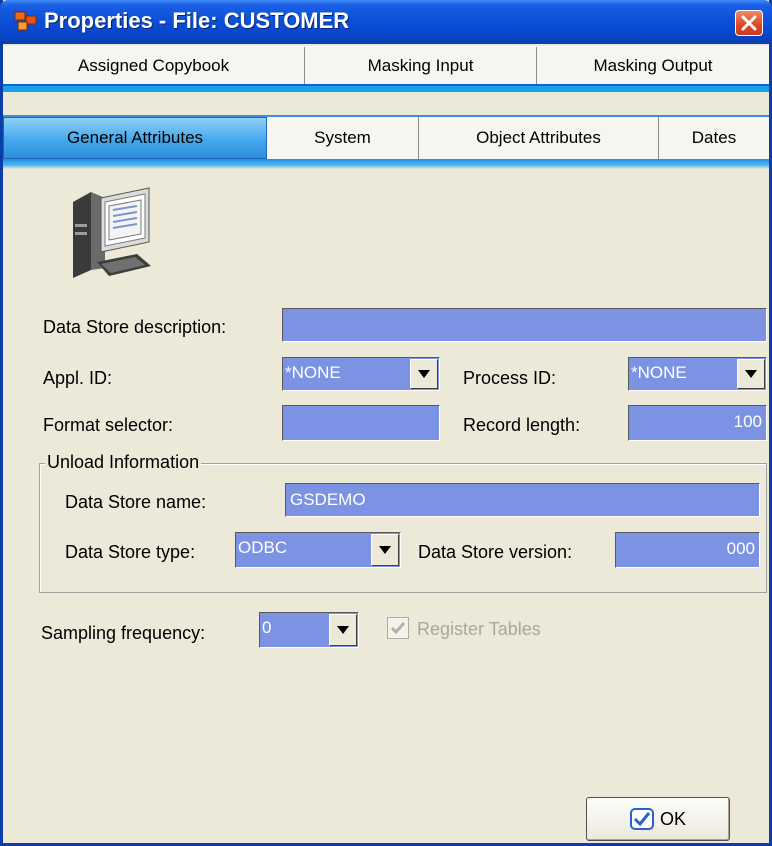 The width and height of the screenshot is (772, 846). I want to click on data-store-name-field: GSDEMO, so click(522, 500).